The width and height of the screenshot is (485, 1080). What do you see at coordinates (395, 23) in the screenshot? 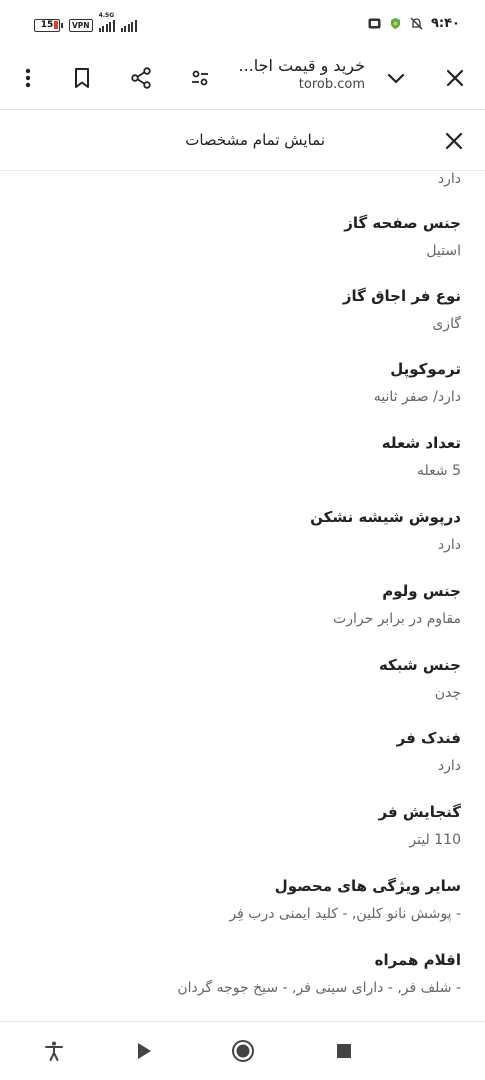
I see `shield-icon` at bounding box center [395, 23].